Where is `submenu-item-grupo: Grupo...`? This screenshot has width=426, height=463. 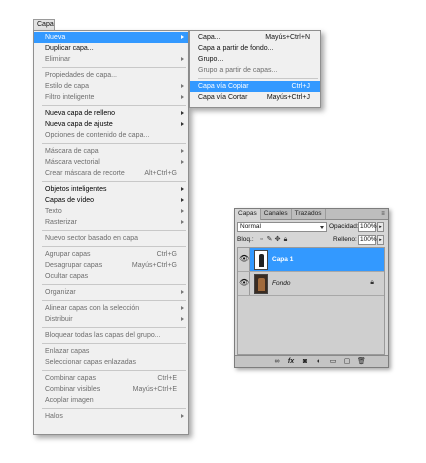
submenu-item-grupo: Grupo... is located at coordinates (255, 59).